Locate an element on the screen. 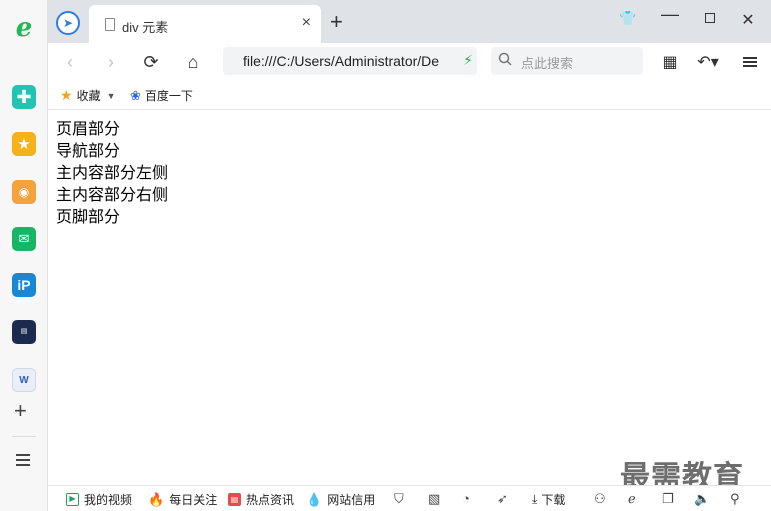 This screenshot has width=771, height=511. ip-app-icon: iP is located at coordinates (24, 285).